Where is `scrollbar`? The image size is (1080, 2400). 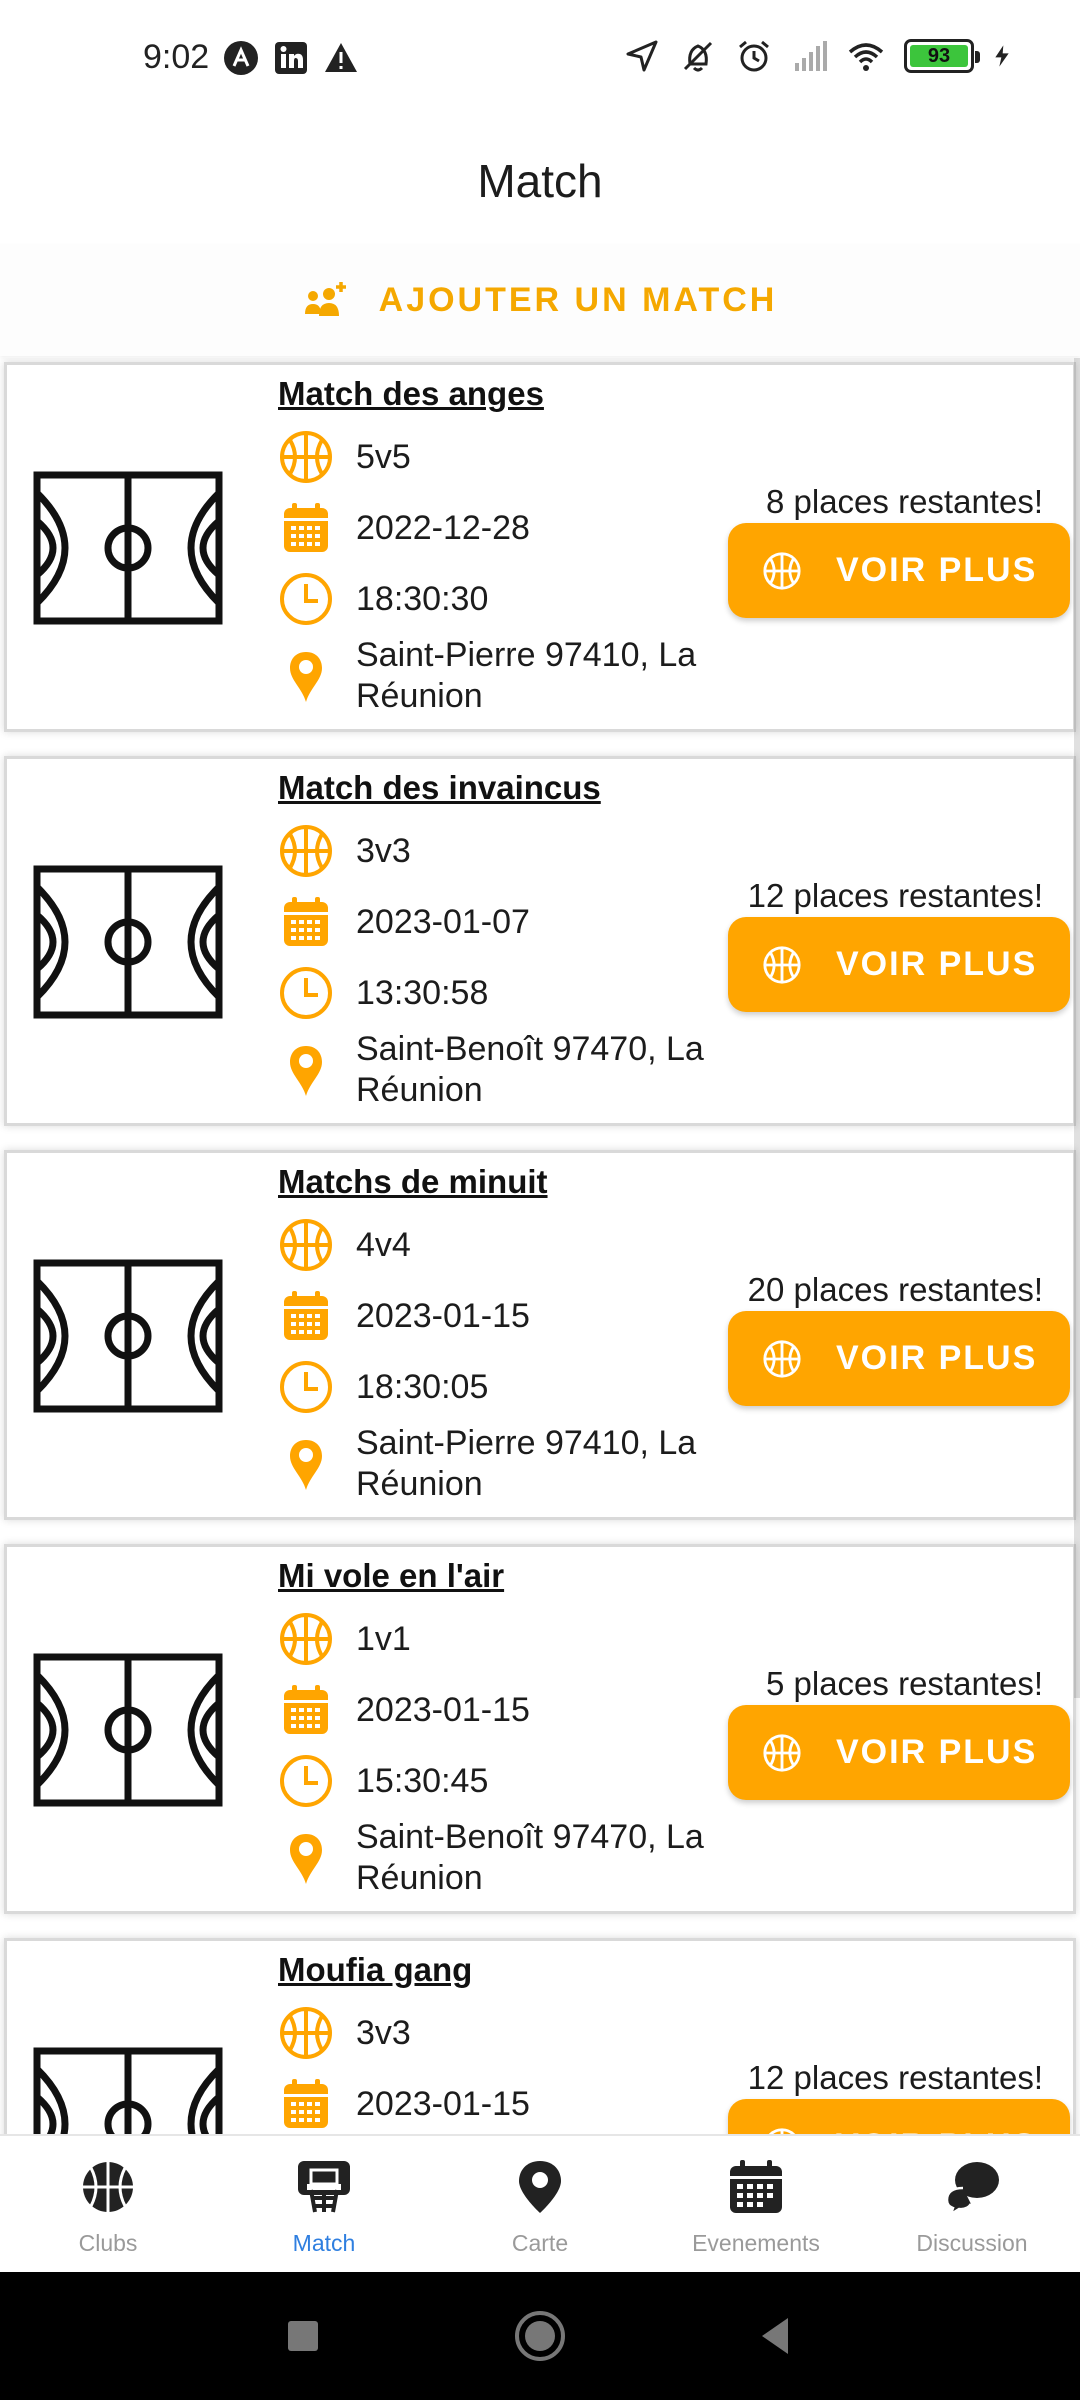
scrollbar is located at coordinates (1077, 1028).